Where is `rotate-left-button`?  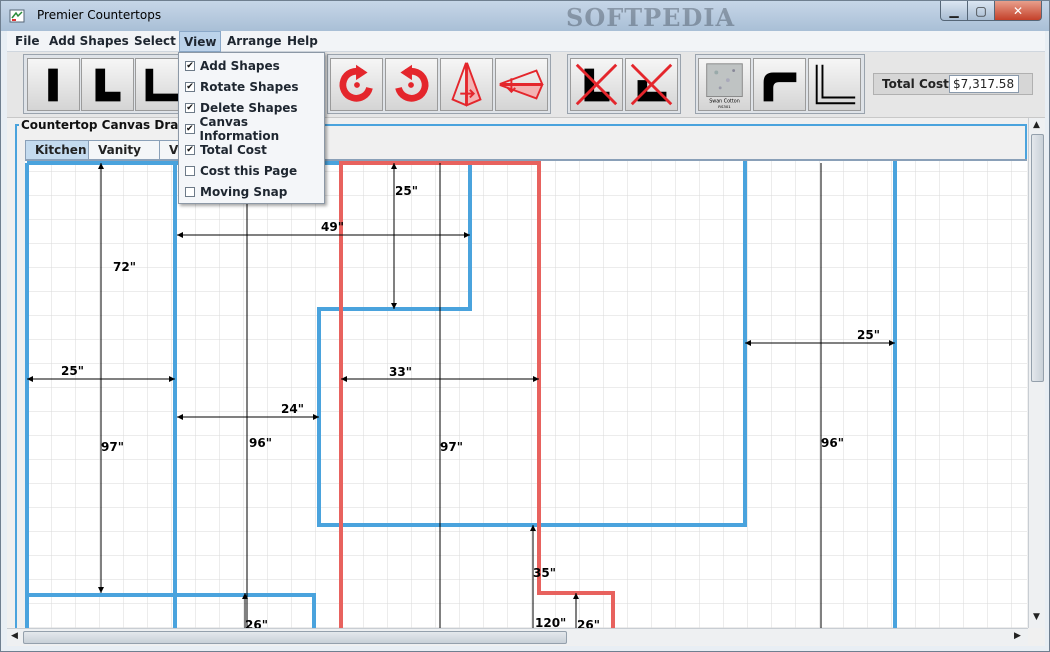 rotate-left-button is located at coordinates (356, 84).